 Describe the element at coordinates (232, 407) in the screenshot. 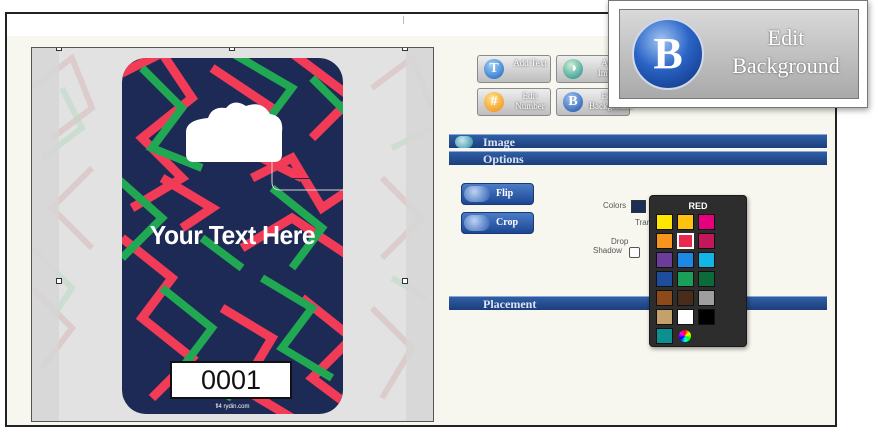

I see `brand-text: fl4 rydin.com` at that location.